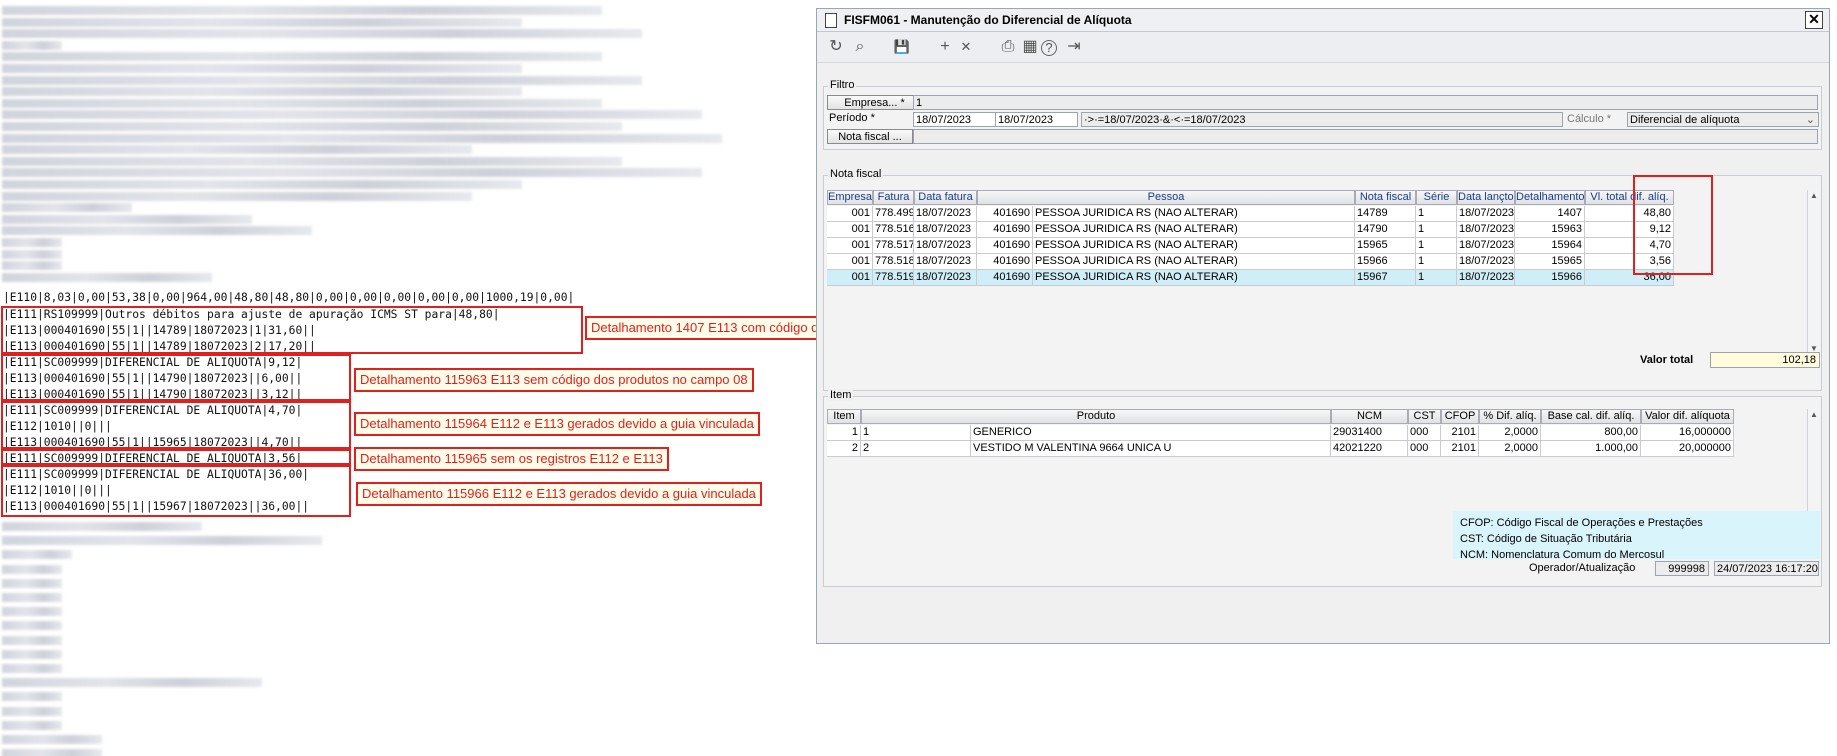 This screenshot has height=756, width=1837. Describe the element at coordinates (1550, 214) in the screenshot. I see `table-cell: 1407` at that location.